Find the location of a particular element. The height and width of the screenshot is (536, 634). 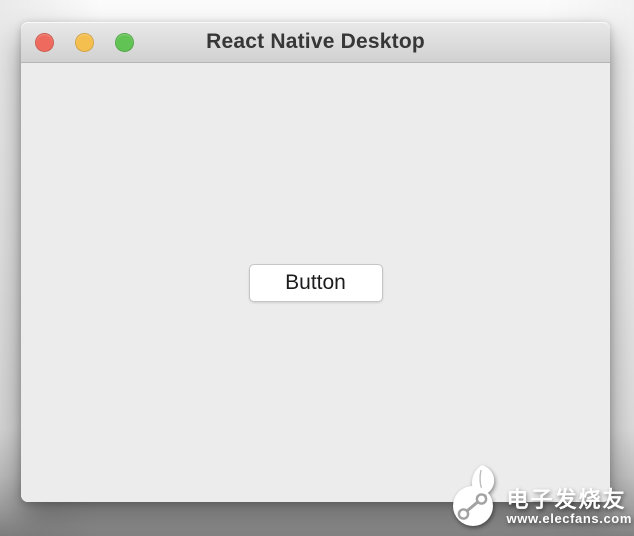

window-titlebar: React Native Desktop is located at coordinates (315, 42).